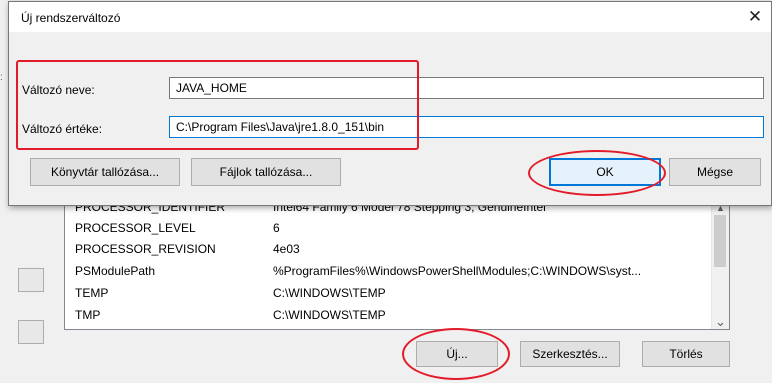 This screenshot has width=772, height=383. Describe the element at coordinates (217, 105) in the screenshot. I see `annotation-rectangle` at that location.